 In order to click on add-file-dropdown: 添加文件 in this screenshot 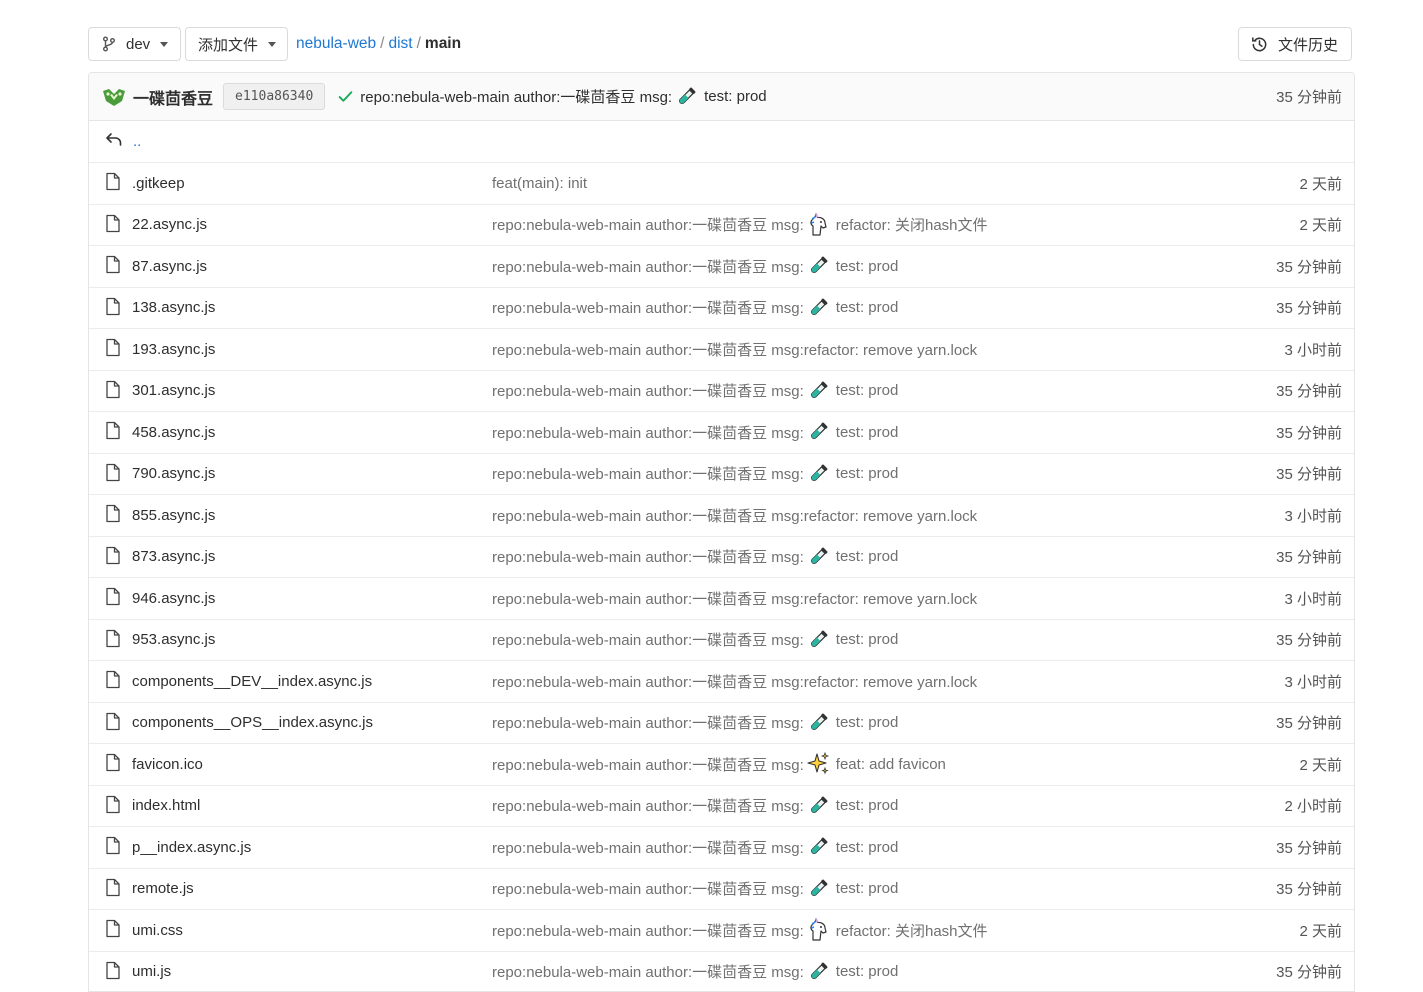, I will do `click(236, 44)`.